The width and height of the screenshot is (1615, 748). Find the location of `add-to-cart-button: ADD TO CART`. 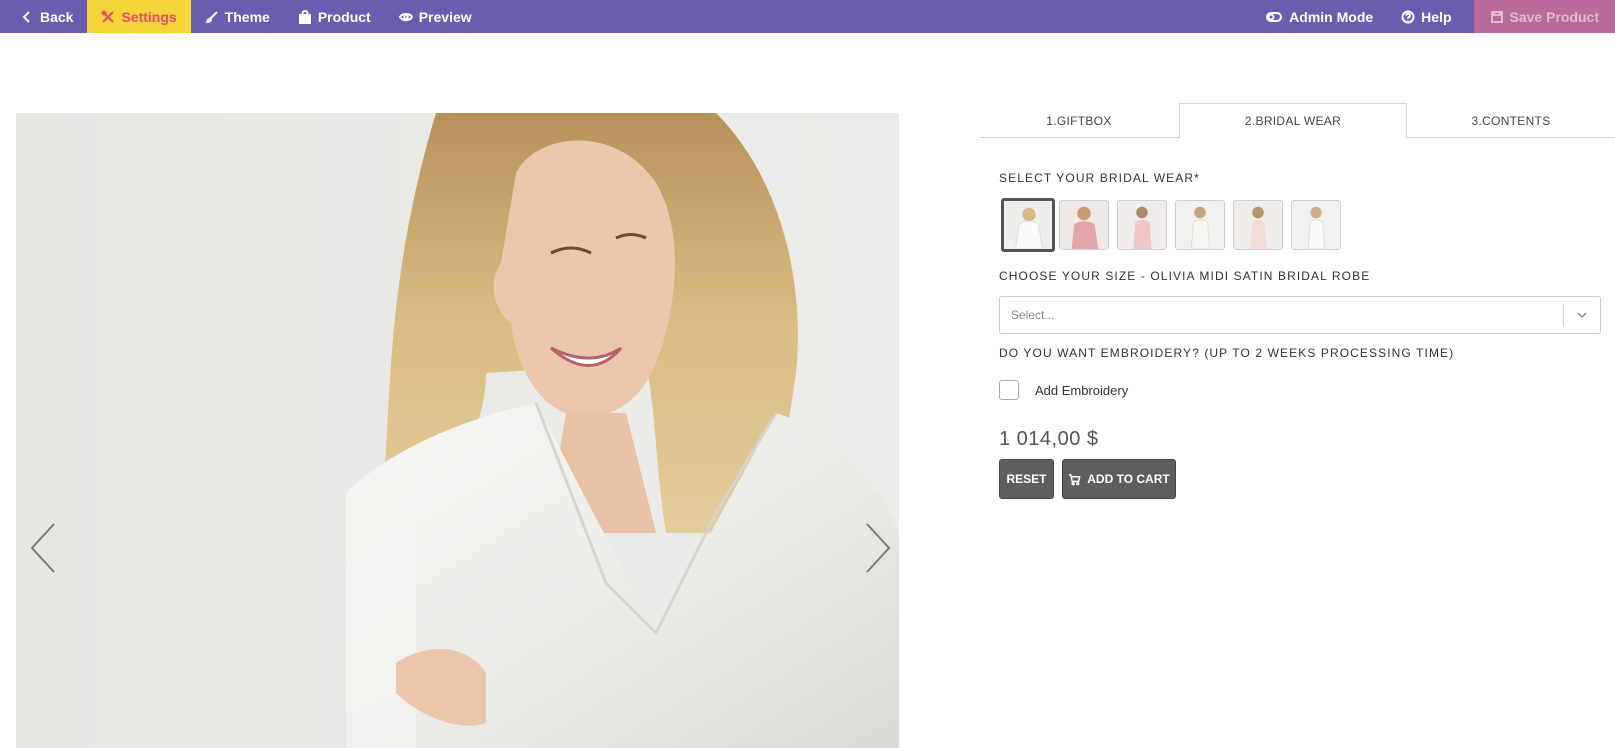

add-to-cart-button: ADD TO CART is located at coordinates (1119, 479).